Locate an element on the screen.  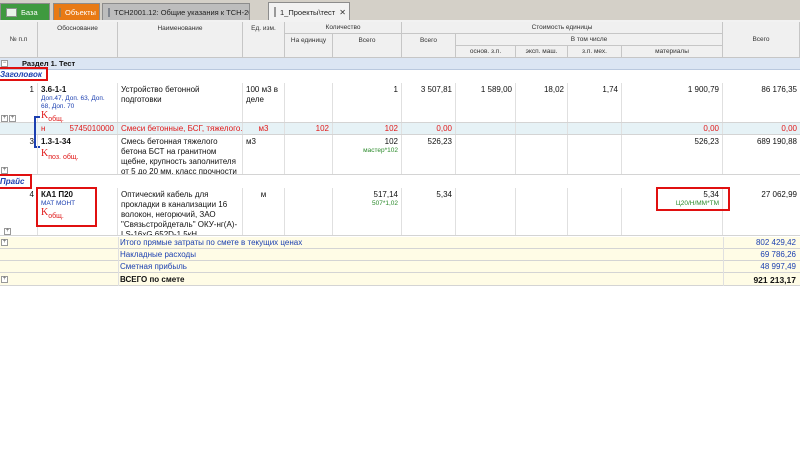
col-header-unit-cost: Стоимость единицы is located at coordinates (562, 28).